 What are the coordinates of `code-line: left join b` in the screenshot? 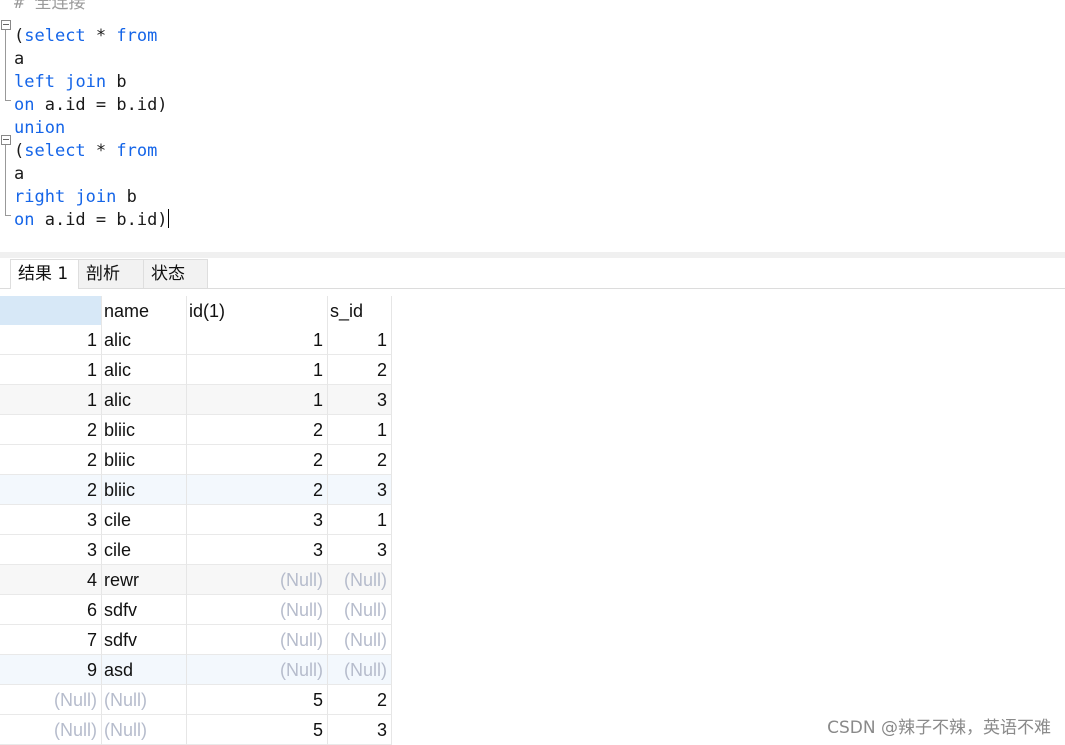 It's located at (70, 82).